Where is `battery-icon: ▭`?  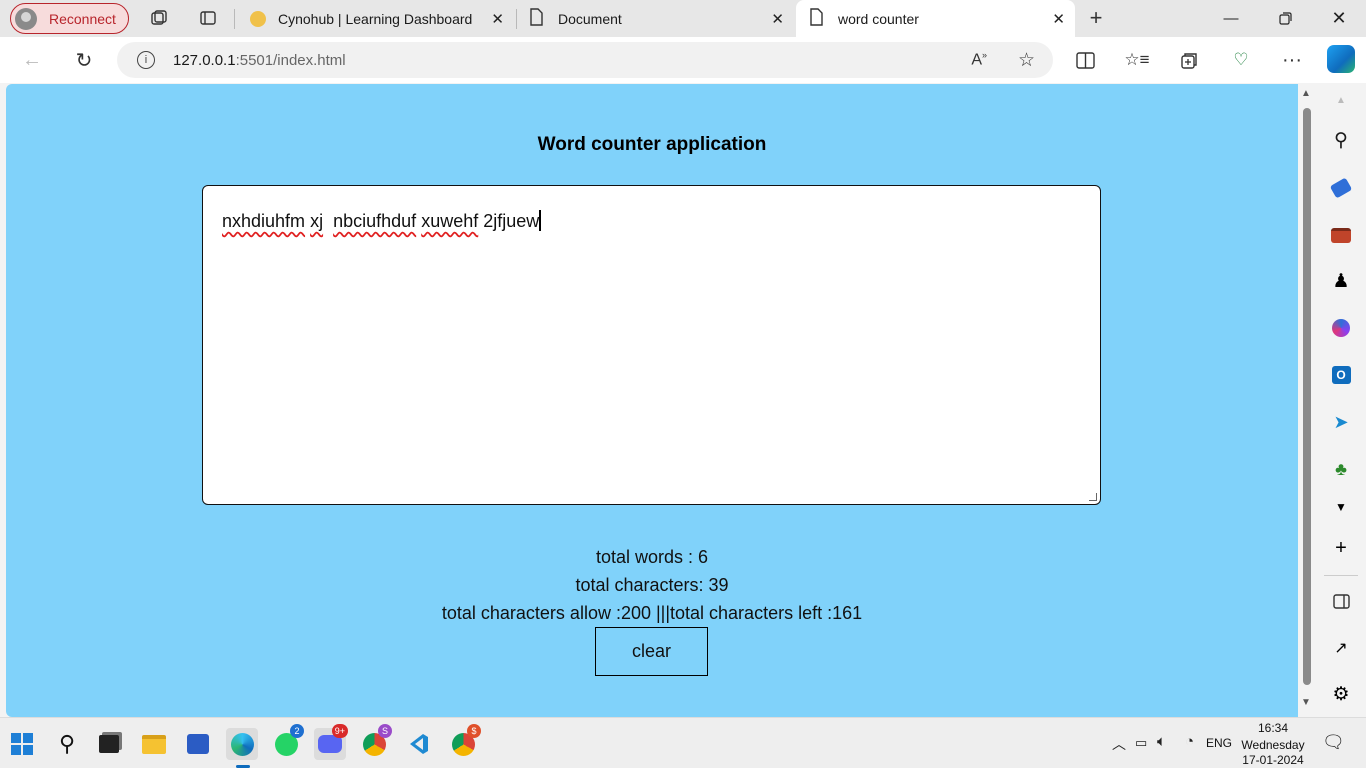
battery-icon: ▭ is located at coordinates (1141, 743).